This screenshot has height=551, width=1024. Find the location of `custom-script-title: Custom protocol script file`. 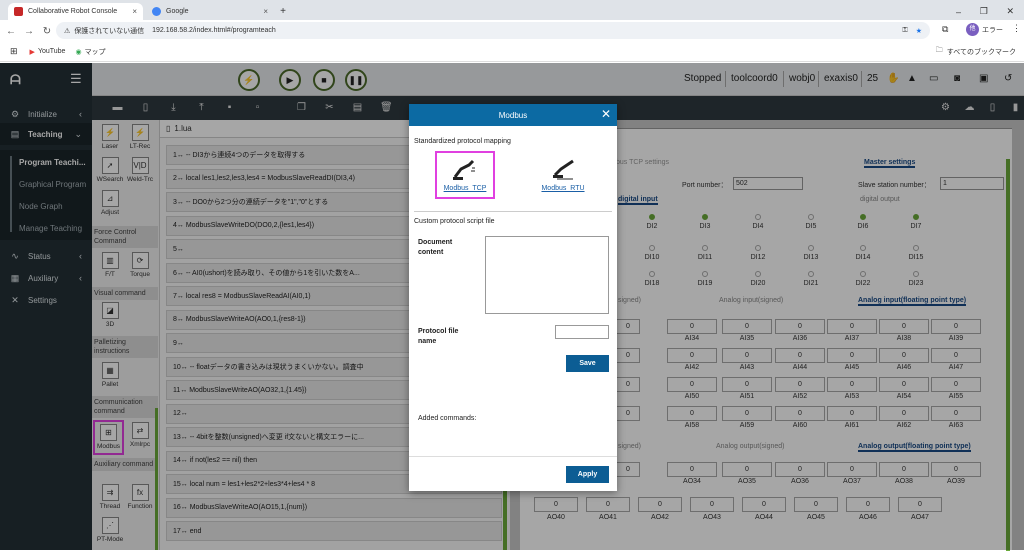

custom-script-title: Custom protocol script file is located at coordinates (454, 221).